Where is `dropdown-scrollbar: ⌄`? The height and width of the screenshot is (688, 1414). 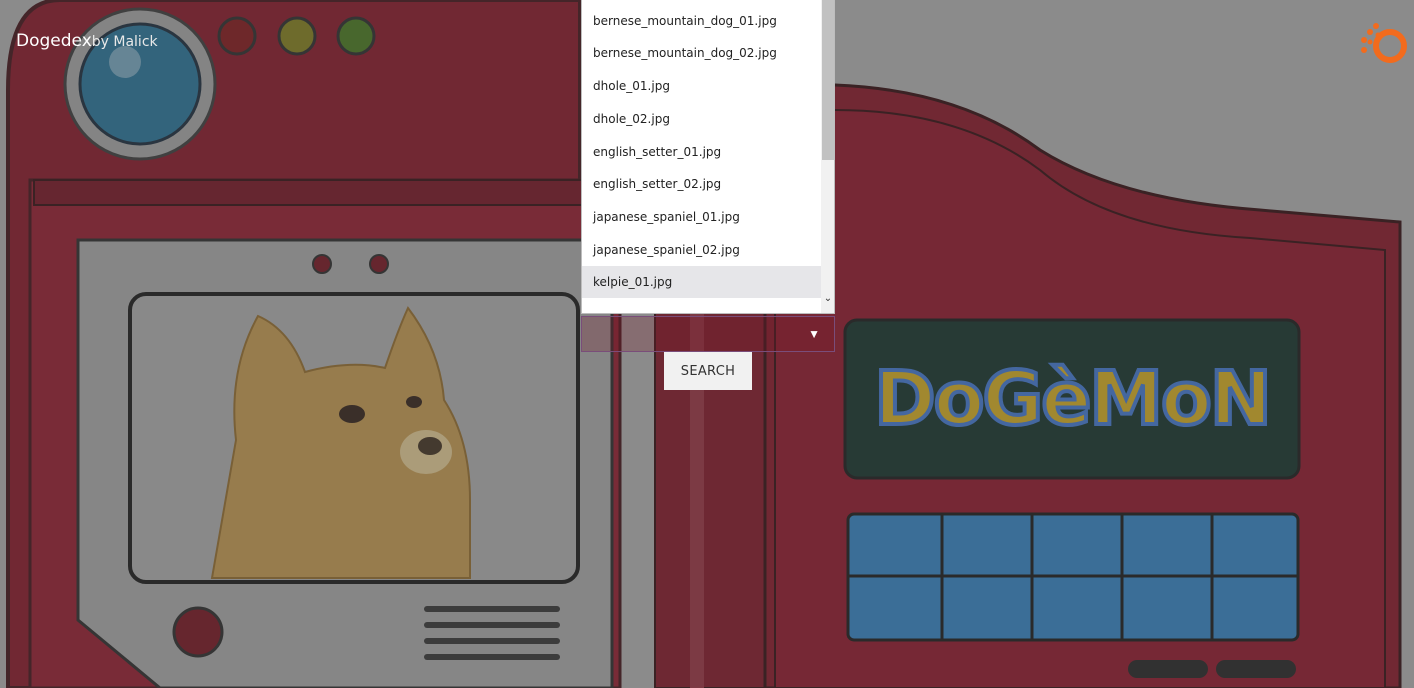 dropdown-scrollbar: ⌄ is located at coordinates (827, 156).